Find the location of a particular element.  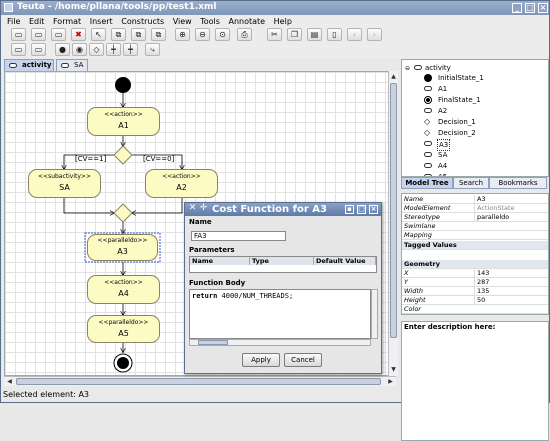

geometry-row: Y 287 is located at coordinates (475, 282).